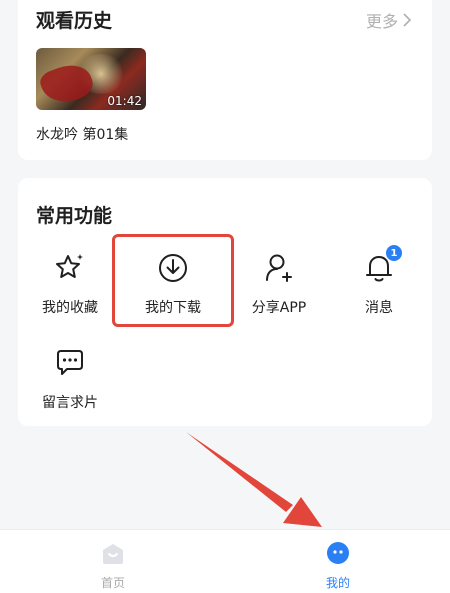 The image size is (450, 593). What do you see at coordinates (91, 79) in the screenshot?
I see `video-thumbnail: 01:42` at bounding box center [91, 79].